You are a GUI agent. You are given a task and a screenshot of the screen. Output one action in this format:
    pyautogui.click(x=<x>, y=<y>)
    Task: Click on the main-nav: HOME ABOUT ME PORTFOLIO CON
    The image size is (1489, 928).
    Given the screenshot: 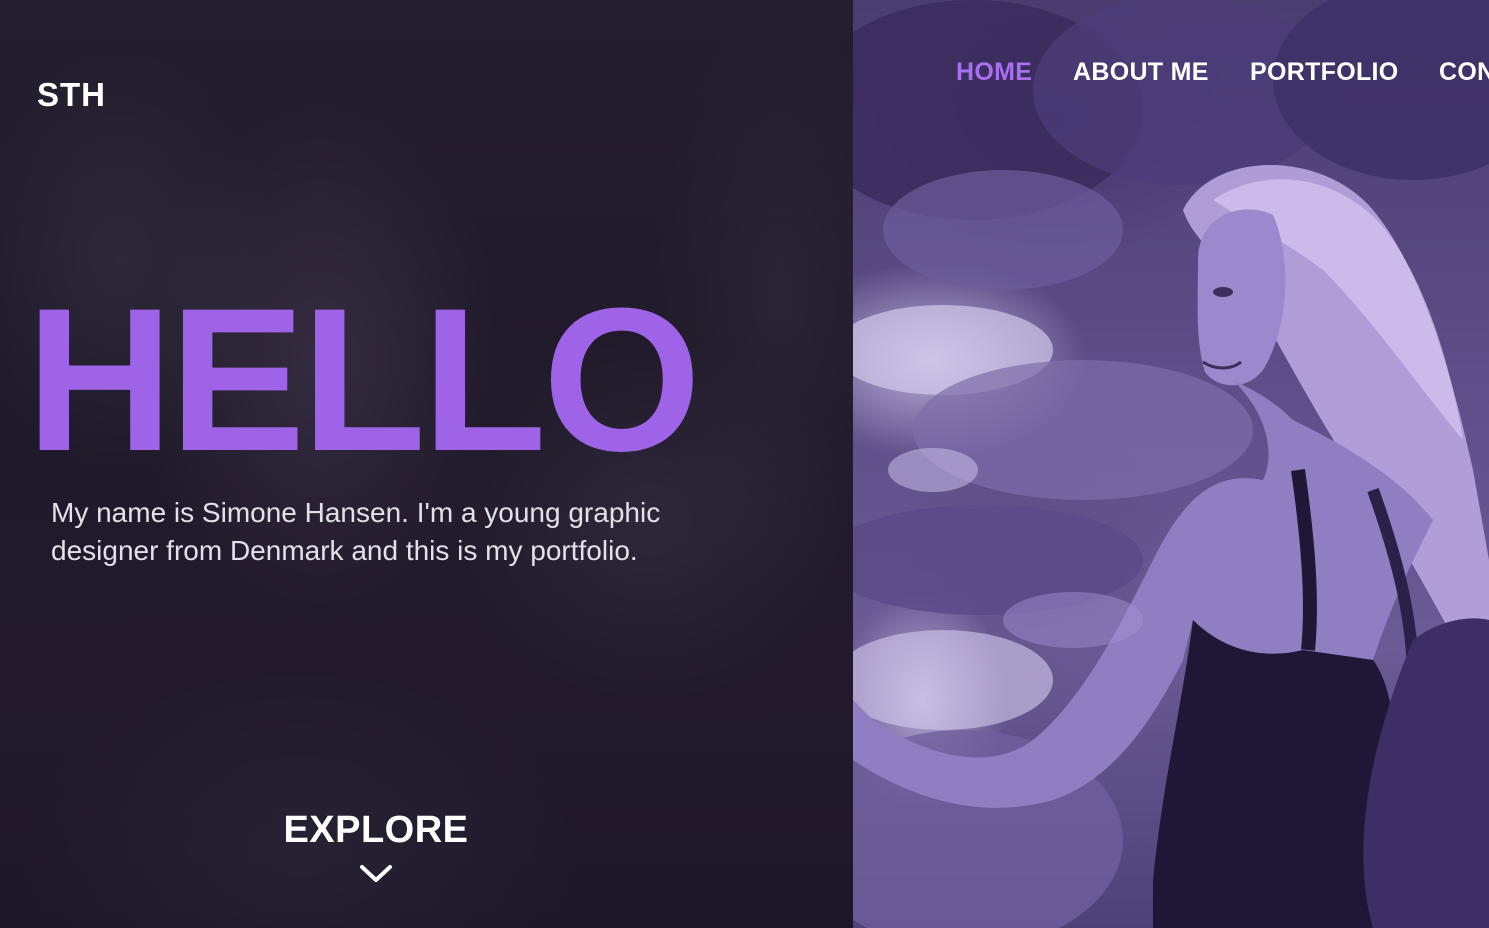 What is the action you would take?
    pyautogui.click(x=1171, y=74)
    